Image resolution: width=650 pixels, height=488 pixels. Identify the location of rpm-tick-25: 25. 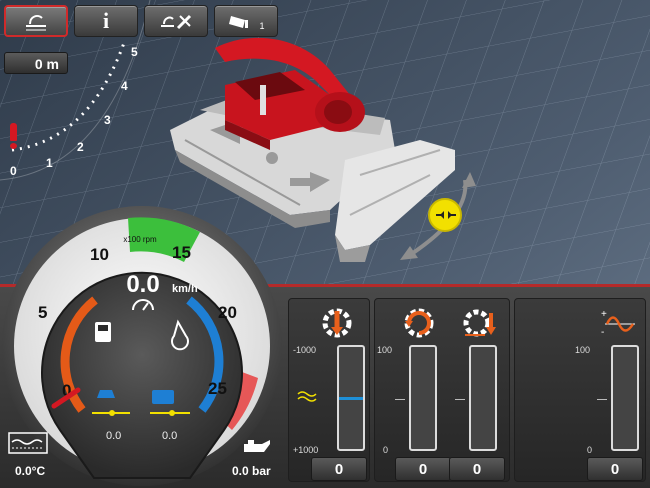
(217, 388).